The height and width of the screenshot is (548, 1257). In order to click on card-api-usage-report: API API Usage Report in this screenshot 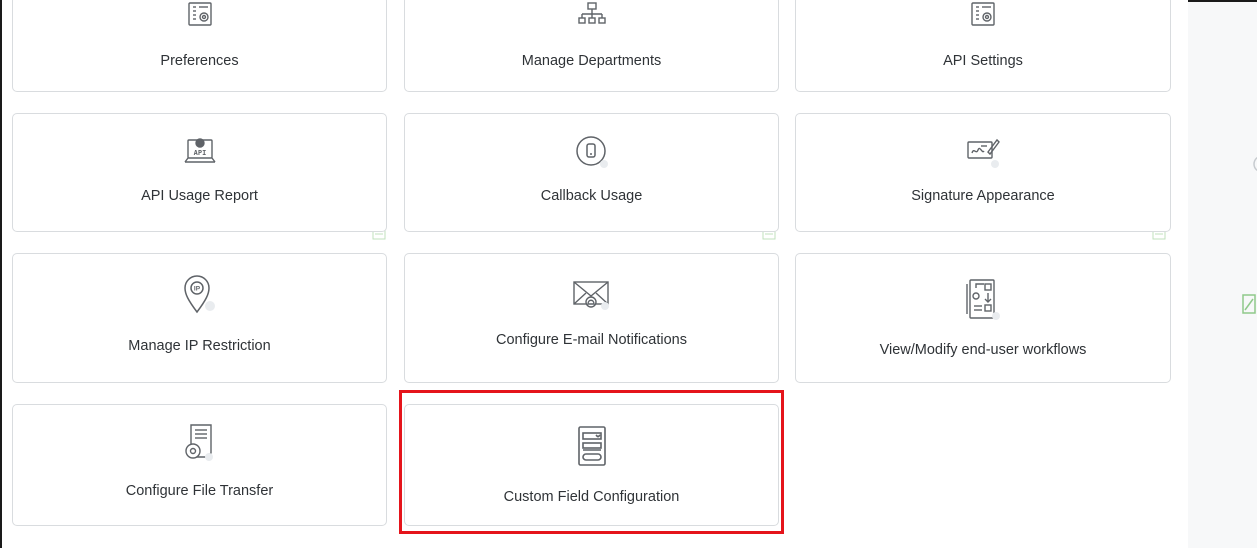, I will do `click(199, 172)`.